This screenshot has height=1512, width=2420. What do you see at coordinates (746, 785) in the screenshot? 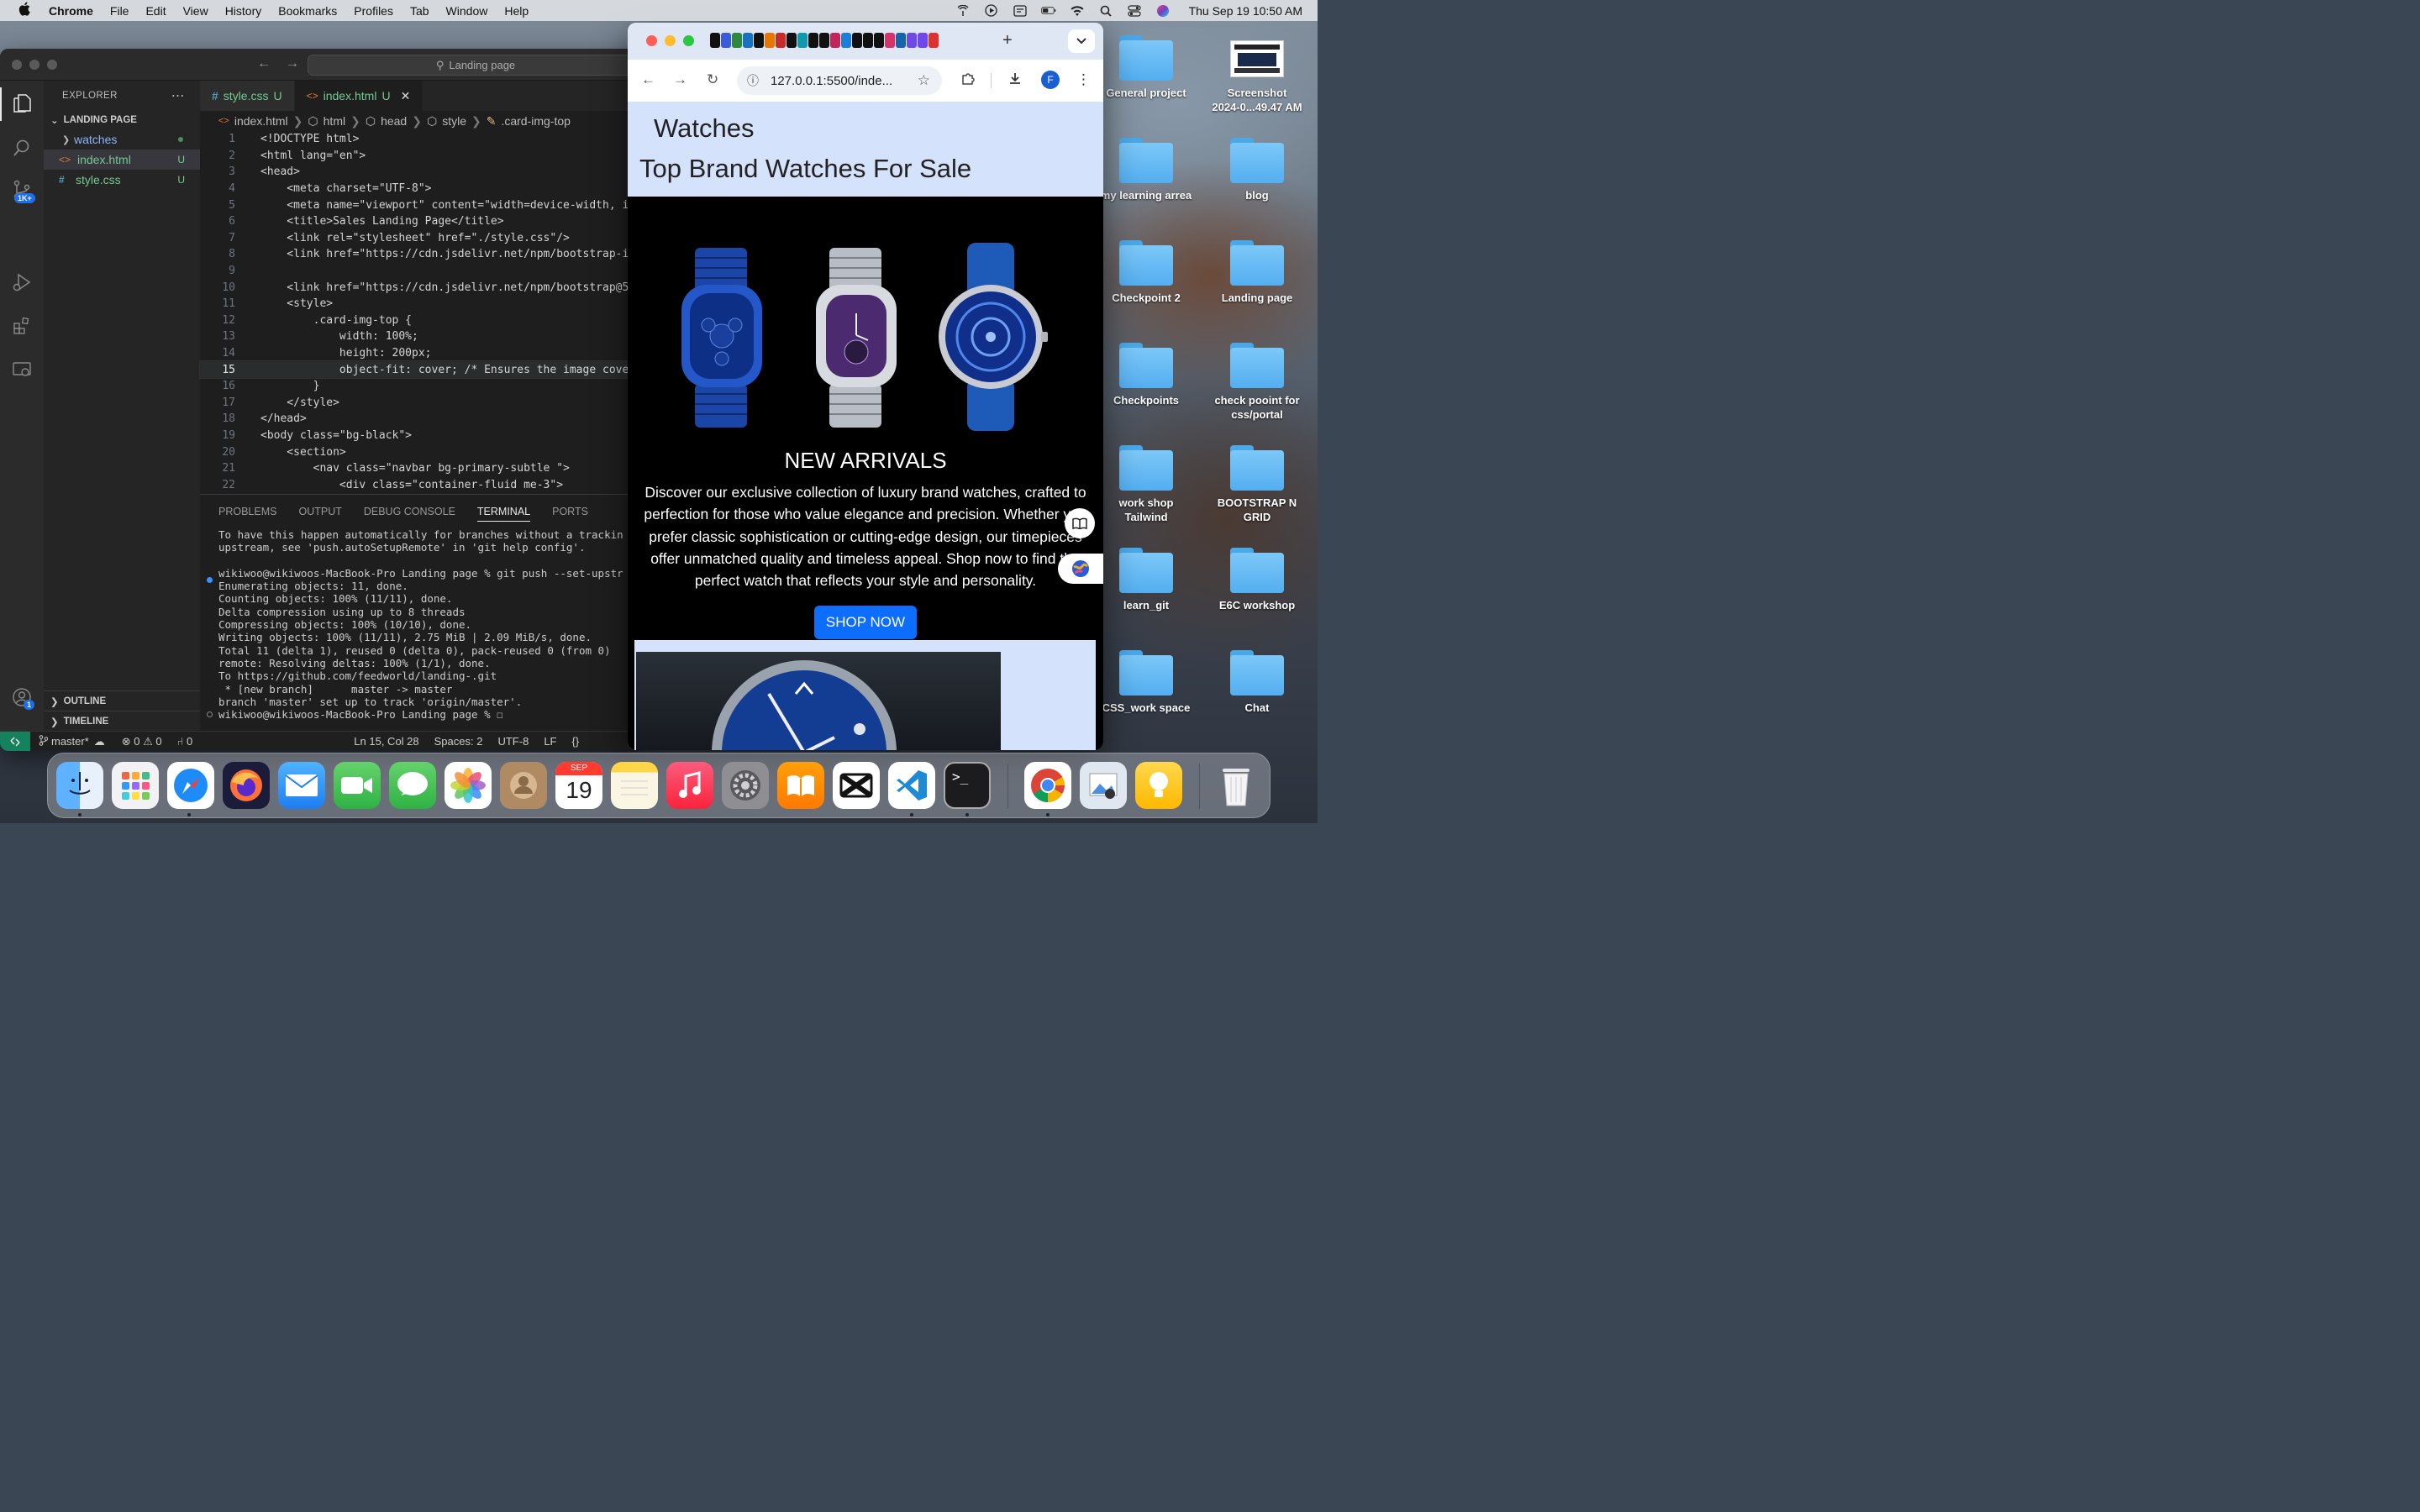
I see `system-settings-icon` at bounding box center [746, 785].